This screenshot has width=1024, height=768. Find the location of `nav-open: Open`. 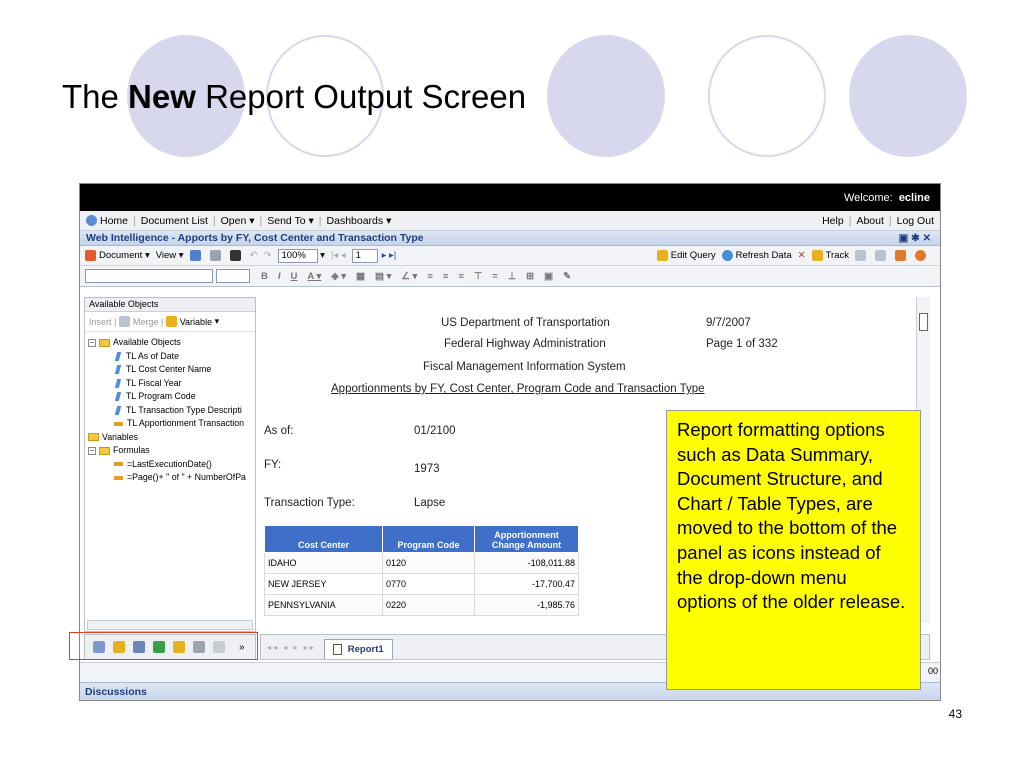

nav-open: Open is located at coordinates (234, 221).